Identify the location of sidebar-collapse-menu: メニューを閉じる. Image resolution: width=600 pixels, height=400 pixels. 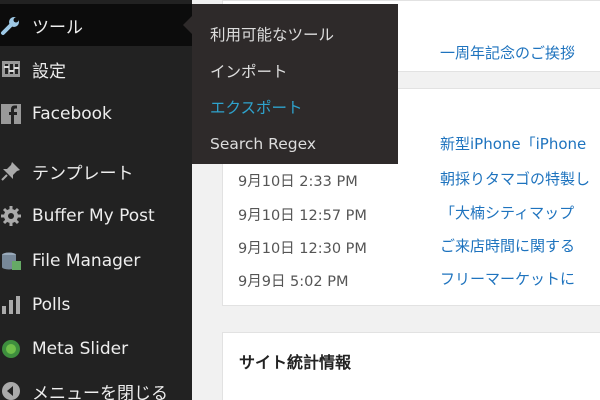
(96, 385).